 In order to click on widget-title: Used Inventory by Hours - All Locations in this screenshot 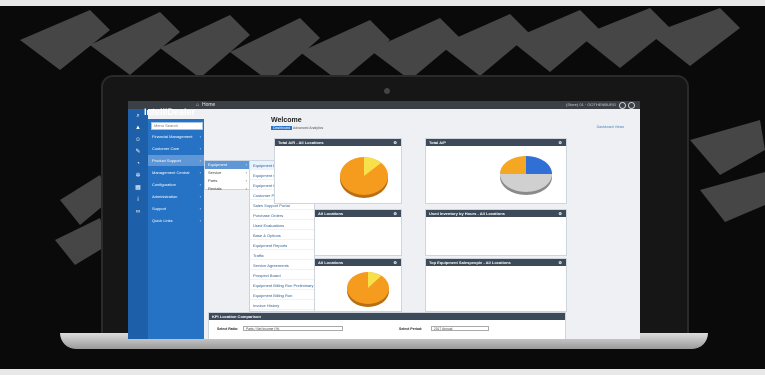, I will do `click(467, 213)`.